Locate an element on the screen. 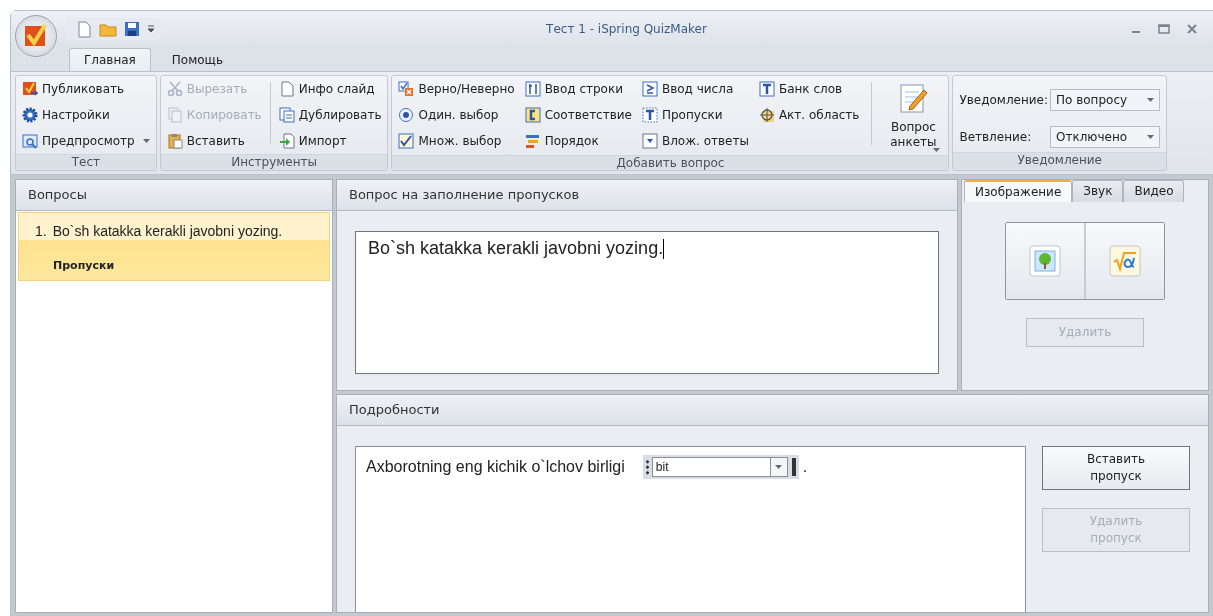  insert-formula-button is located at coordinates (1124, 261).